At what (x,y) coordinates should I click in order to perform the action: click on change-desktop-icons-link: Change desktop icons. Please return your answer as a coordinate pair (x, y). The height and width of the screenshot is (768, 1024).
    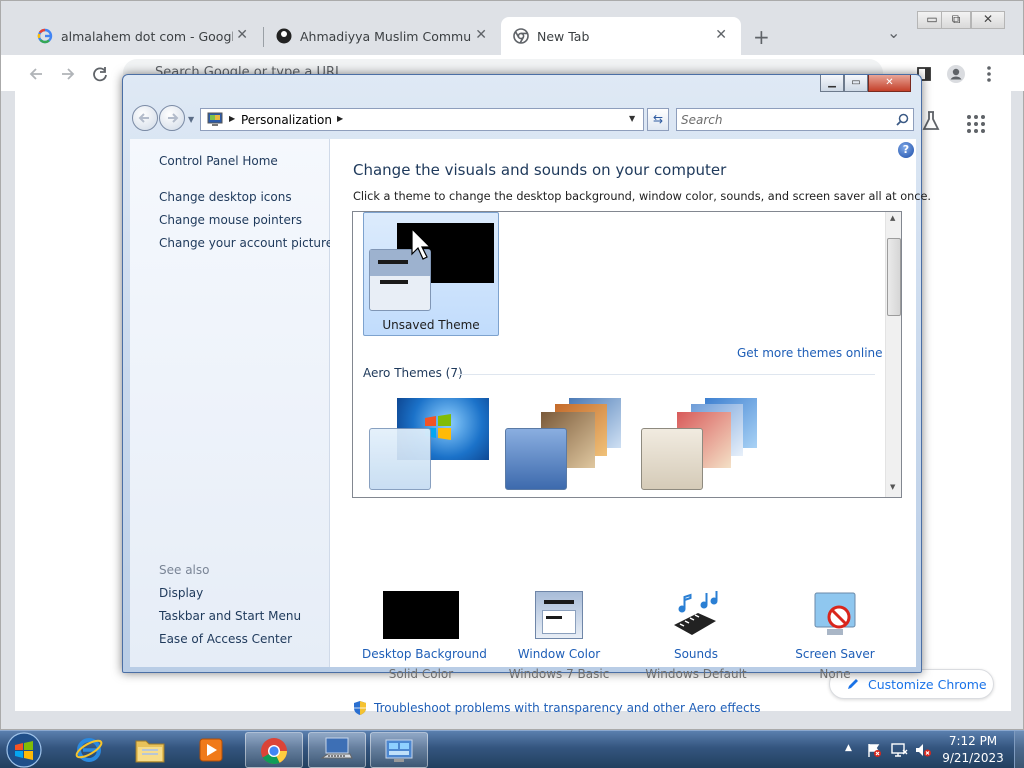
    Looking at the image, I should click on (225, 197).